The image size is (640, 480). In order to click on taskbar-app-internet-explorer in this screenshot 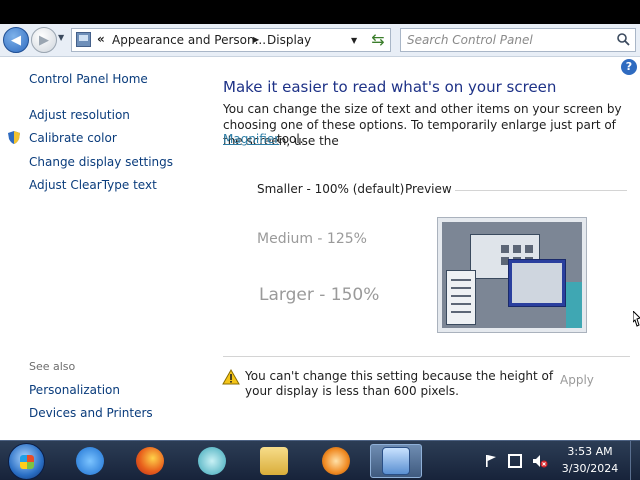, I will do `click(90, 461)`.